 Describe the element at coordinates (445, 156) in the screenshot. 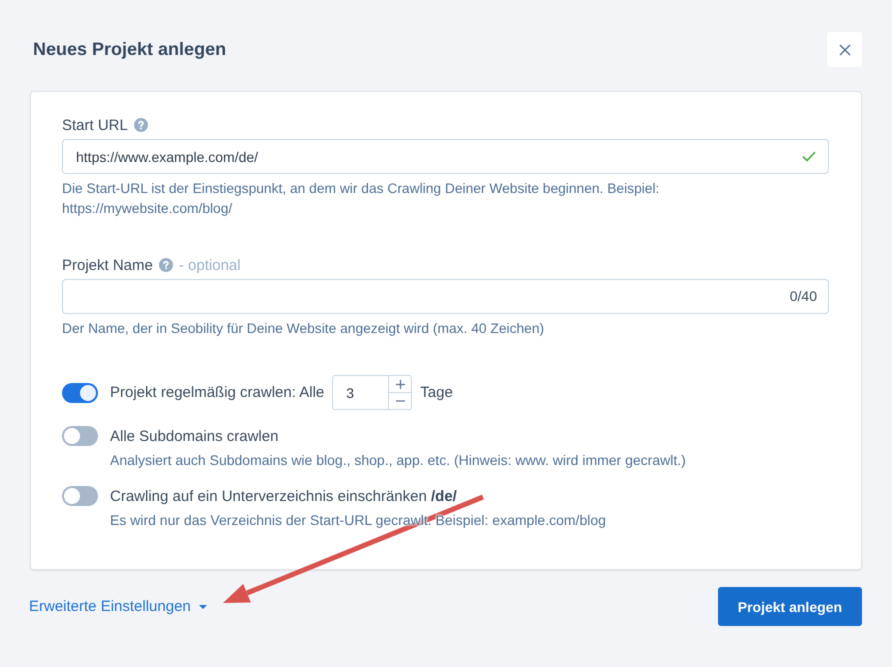

I see `text-field: https://www.example.com/de/` at that location.